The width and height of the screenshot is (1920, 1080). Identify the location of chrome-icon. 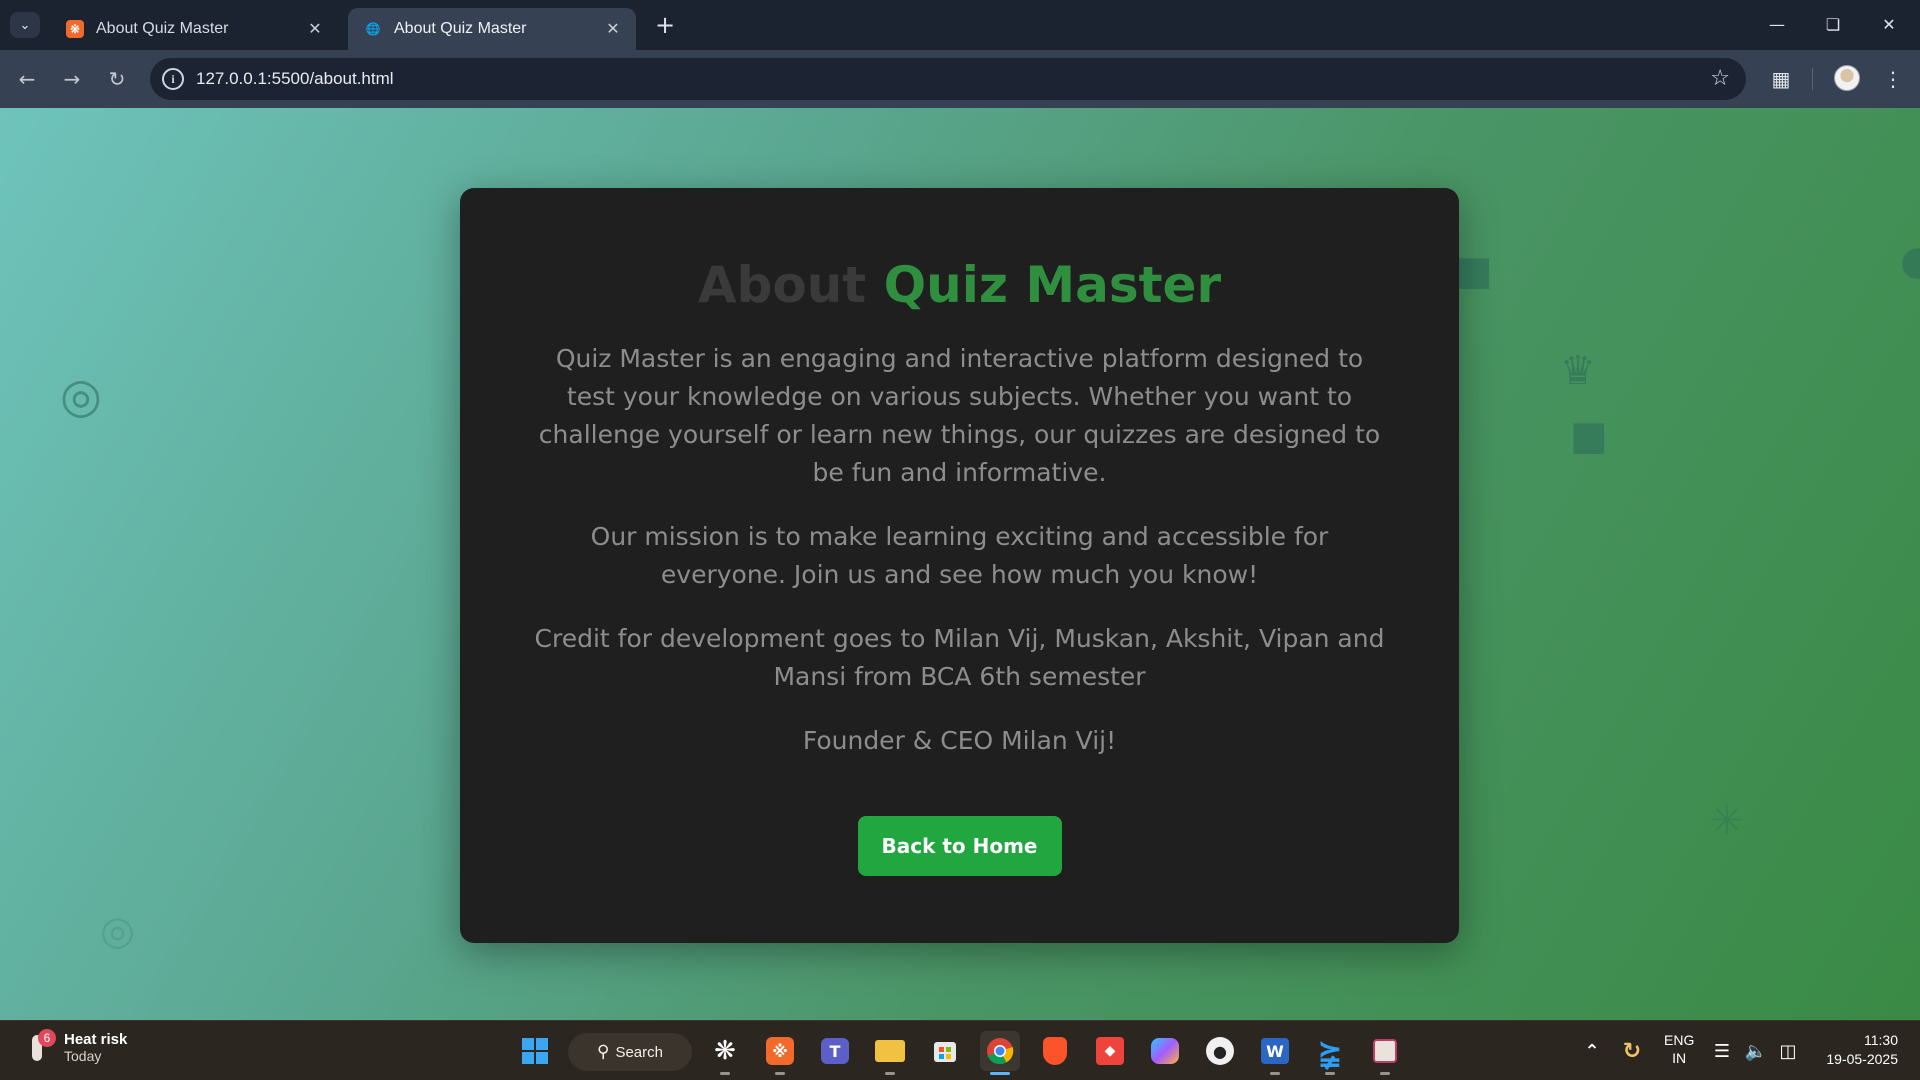
(1000, 1053).